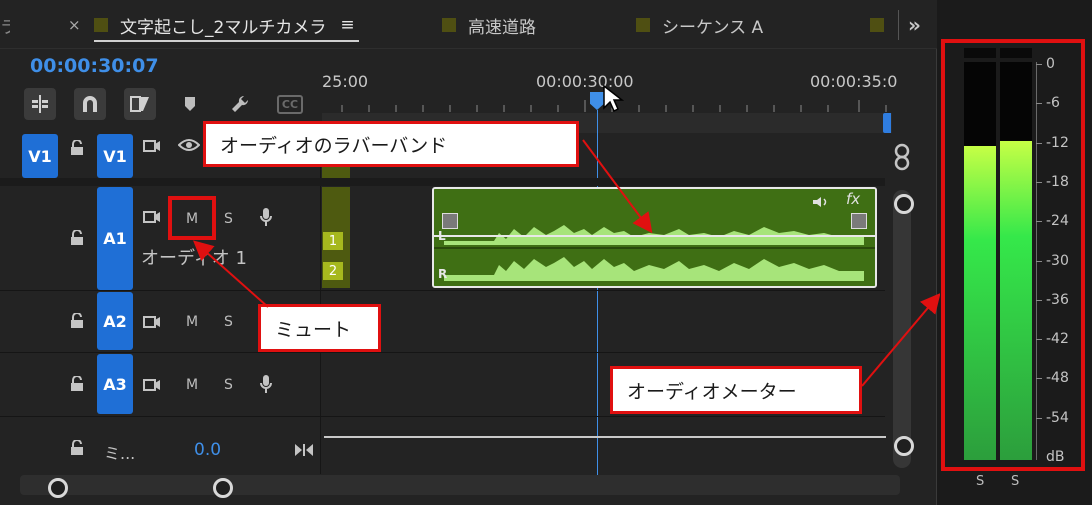 The width and height of the screenshot is (1092, 505). Describe the element at coordinates (1013, 255) in the screenshot. I see `meter-highlight-box` at that location.